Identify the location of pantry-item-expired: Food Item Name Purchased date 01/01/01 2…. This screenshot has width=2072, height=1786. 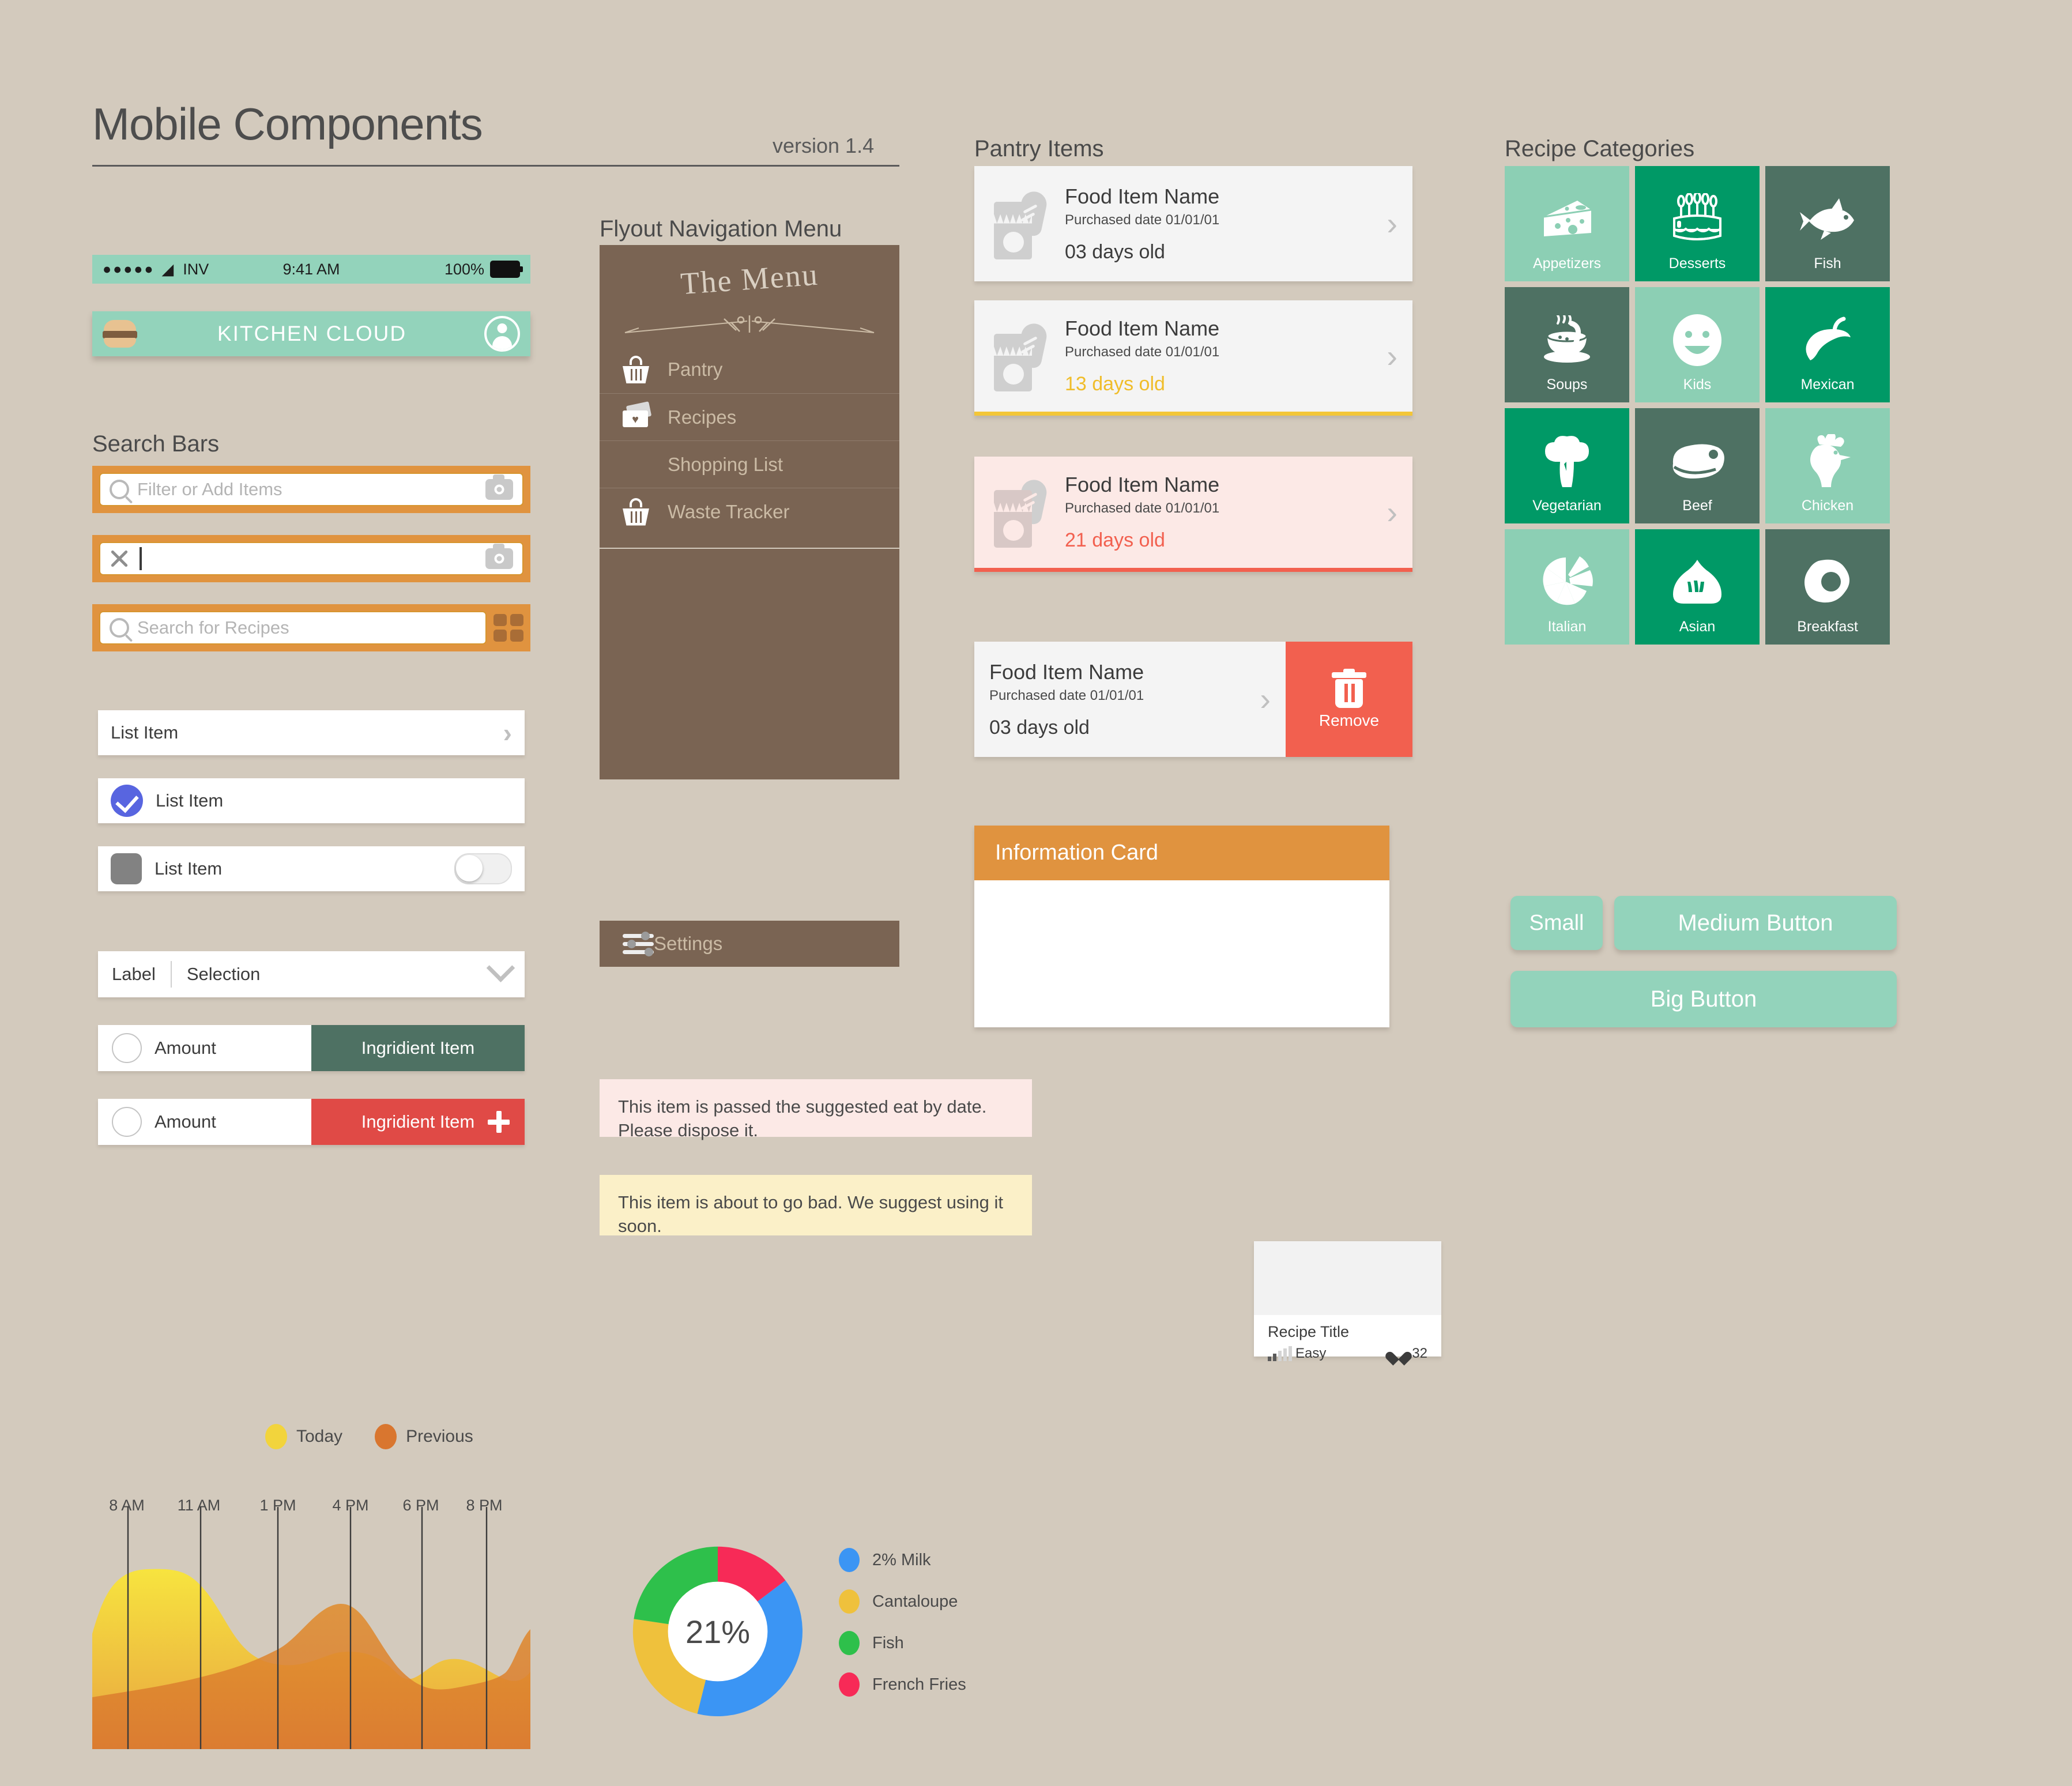
(1193, 514).